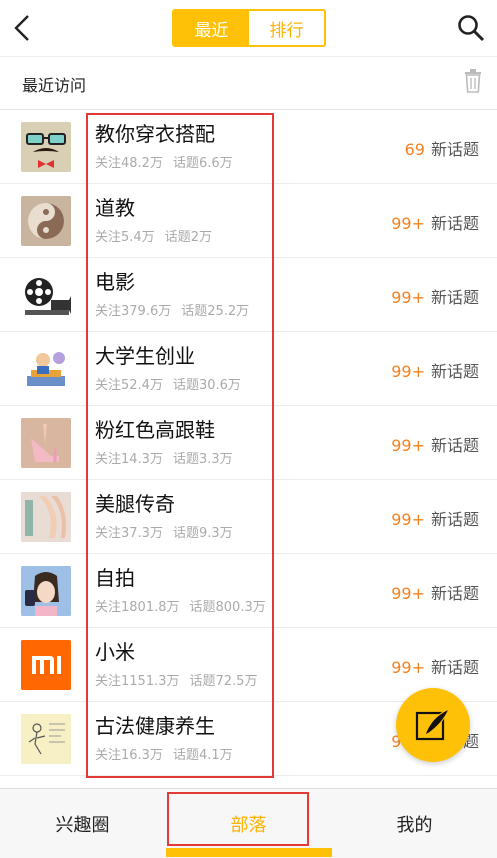 The height and width of the screenshot is (858, 497). Describe the element at coordinates (129, 163) in the screenshot. I see `followers-count: 关注48.2万` at that location.